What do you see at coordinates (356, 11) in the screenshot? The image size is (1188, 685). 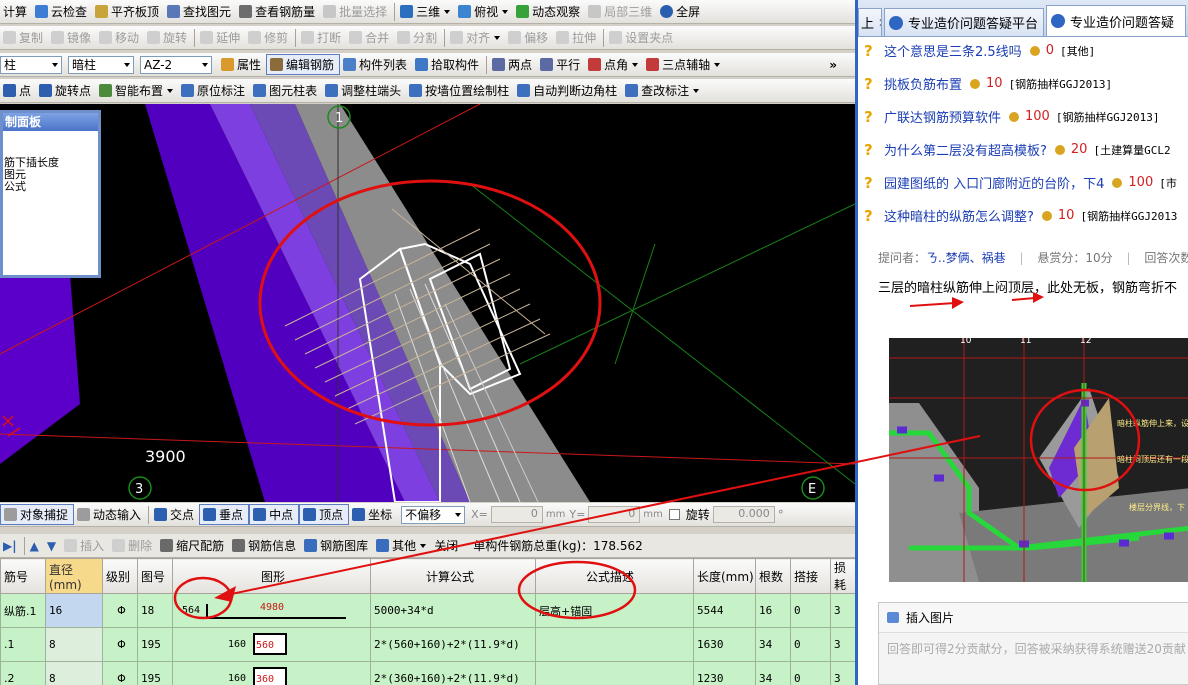 I see `batch-select-button: 批量选择` at bounding box center [356, 11].